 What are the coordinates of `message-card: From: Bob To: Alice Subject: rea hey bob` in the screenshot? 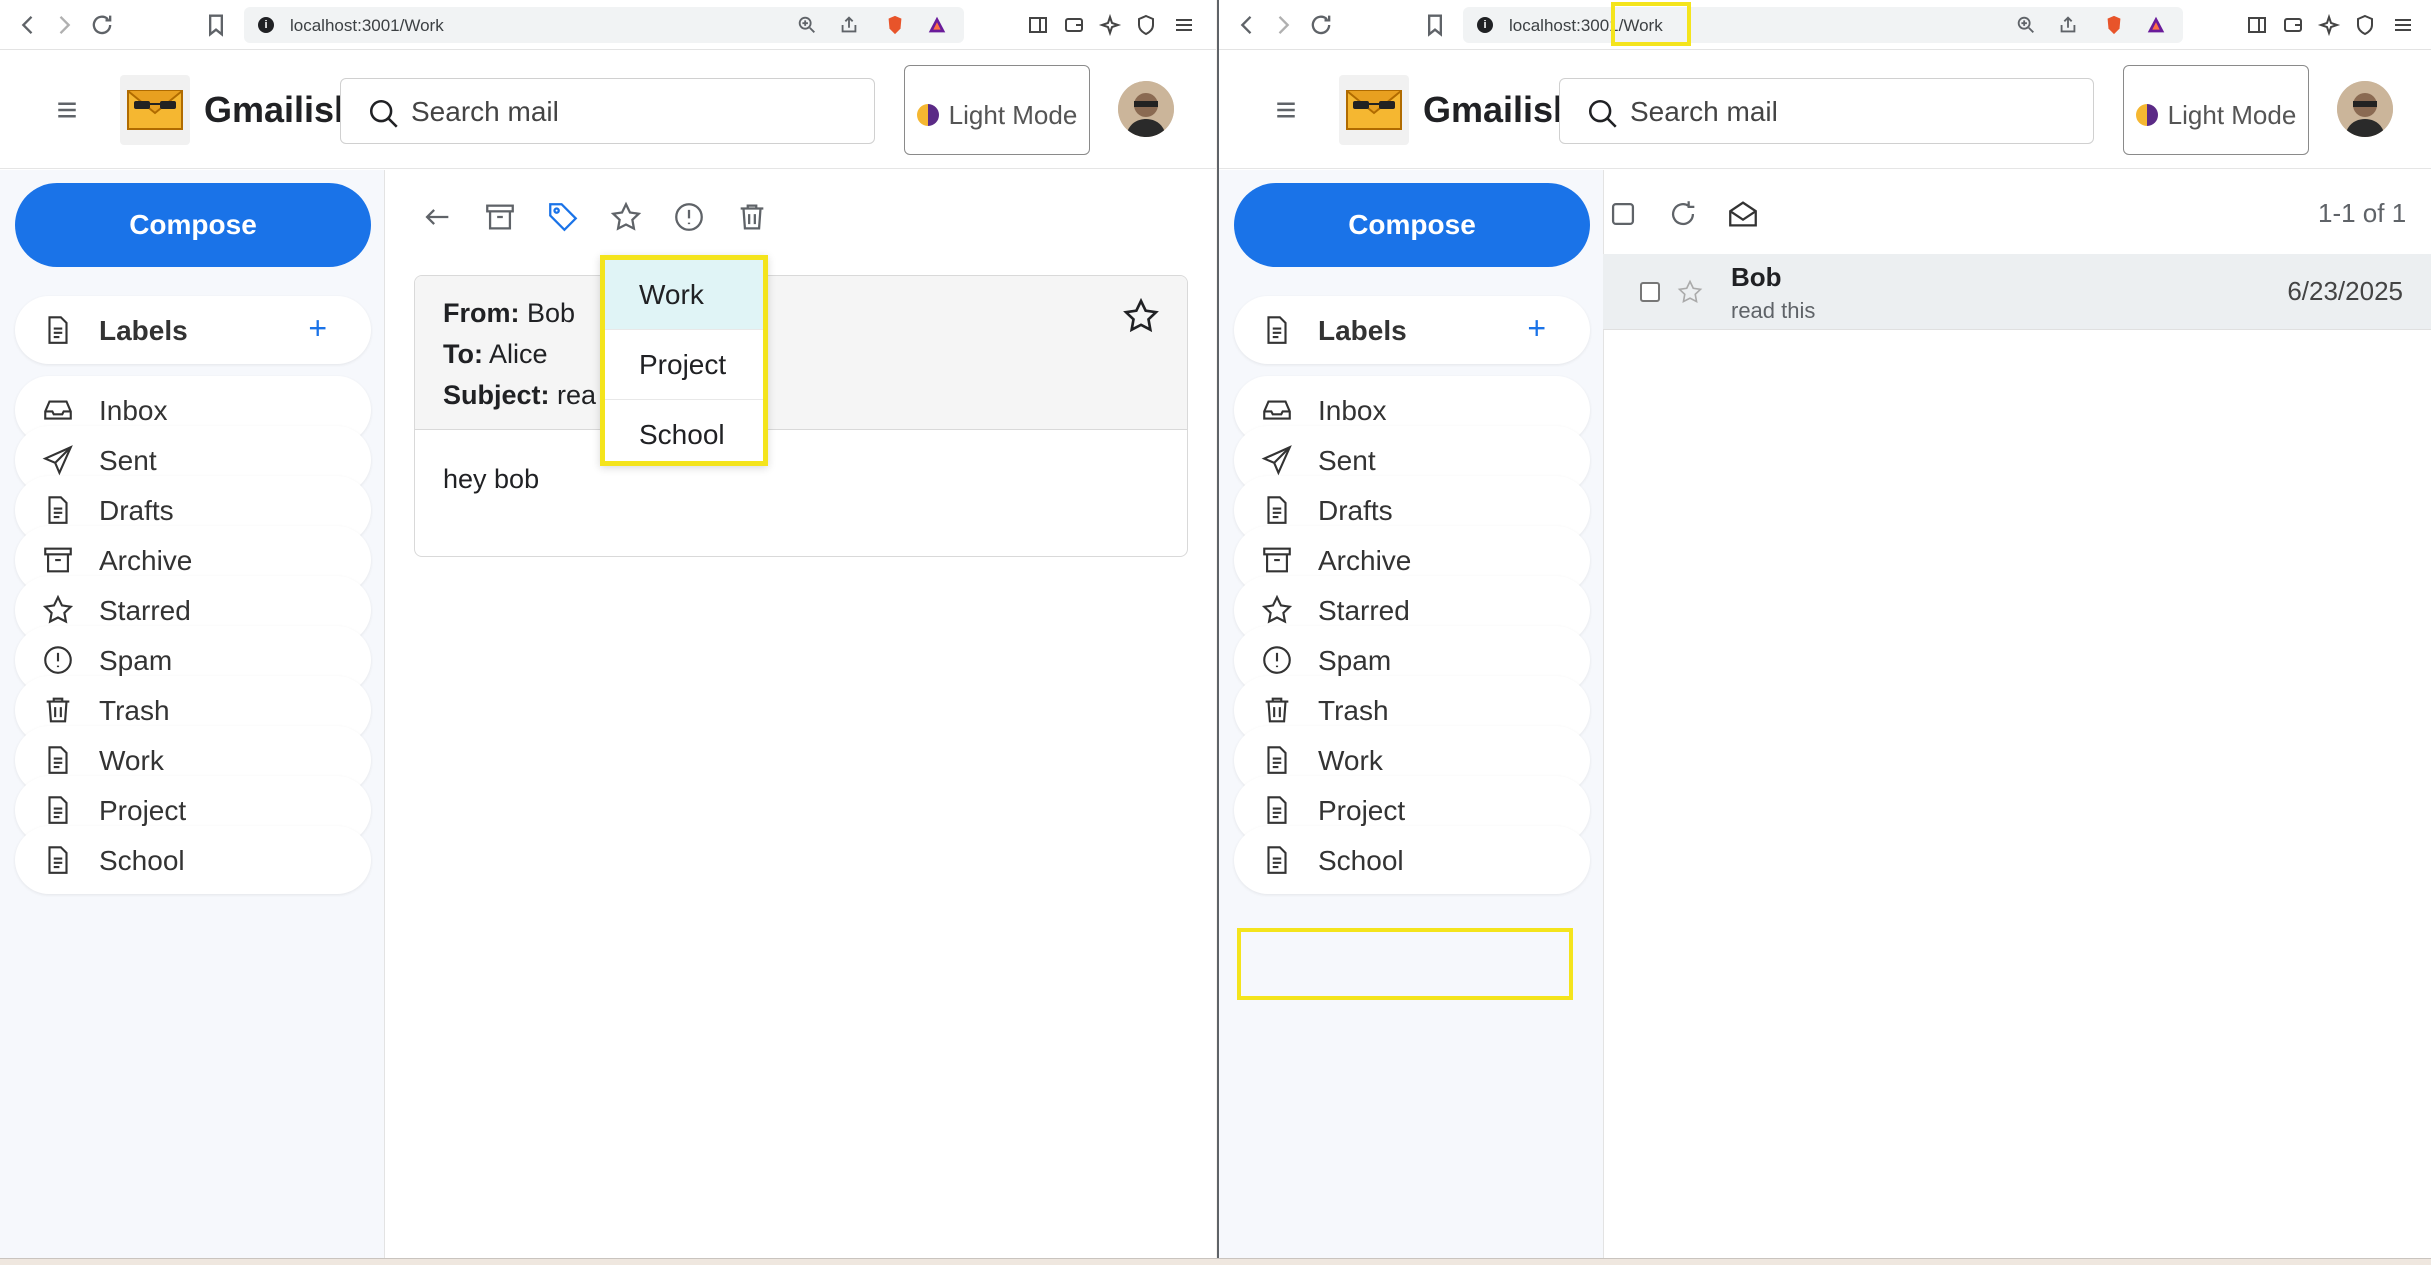 It's located at (801, 416).